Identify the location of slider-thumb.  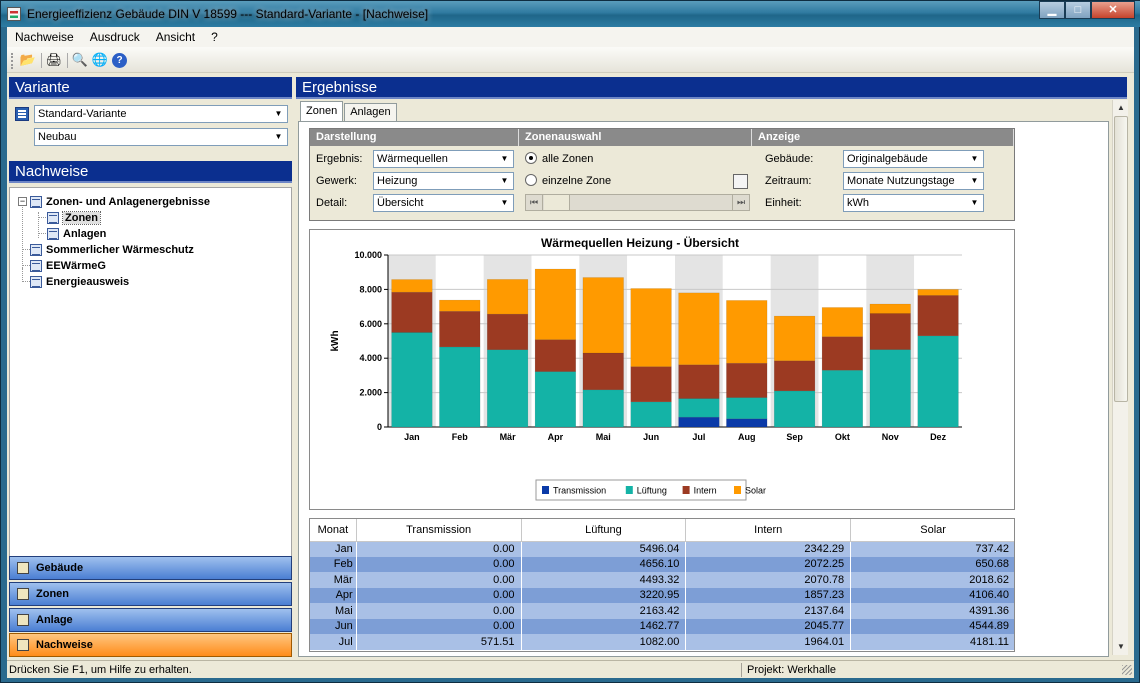
(557, 202).